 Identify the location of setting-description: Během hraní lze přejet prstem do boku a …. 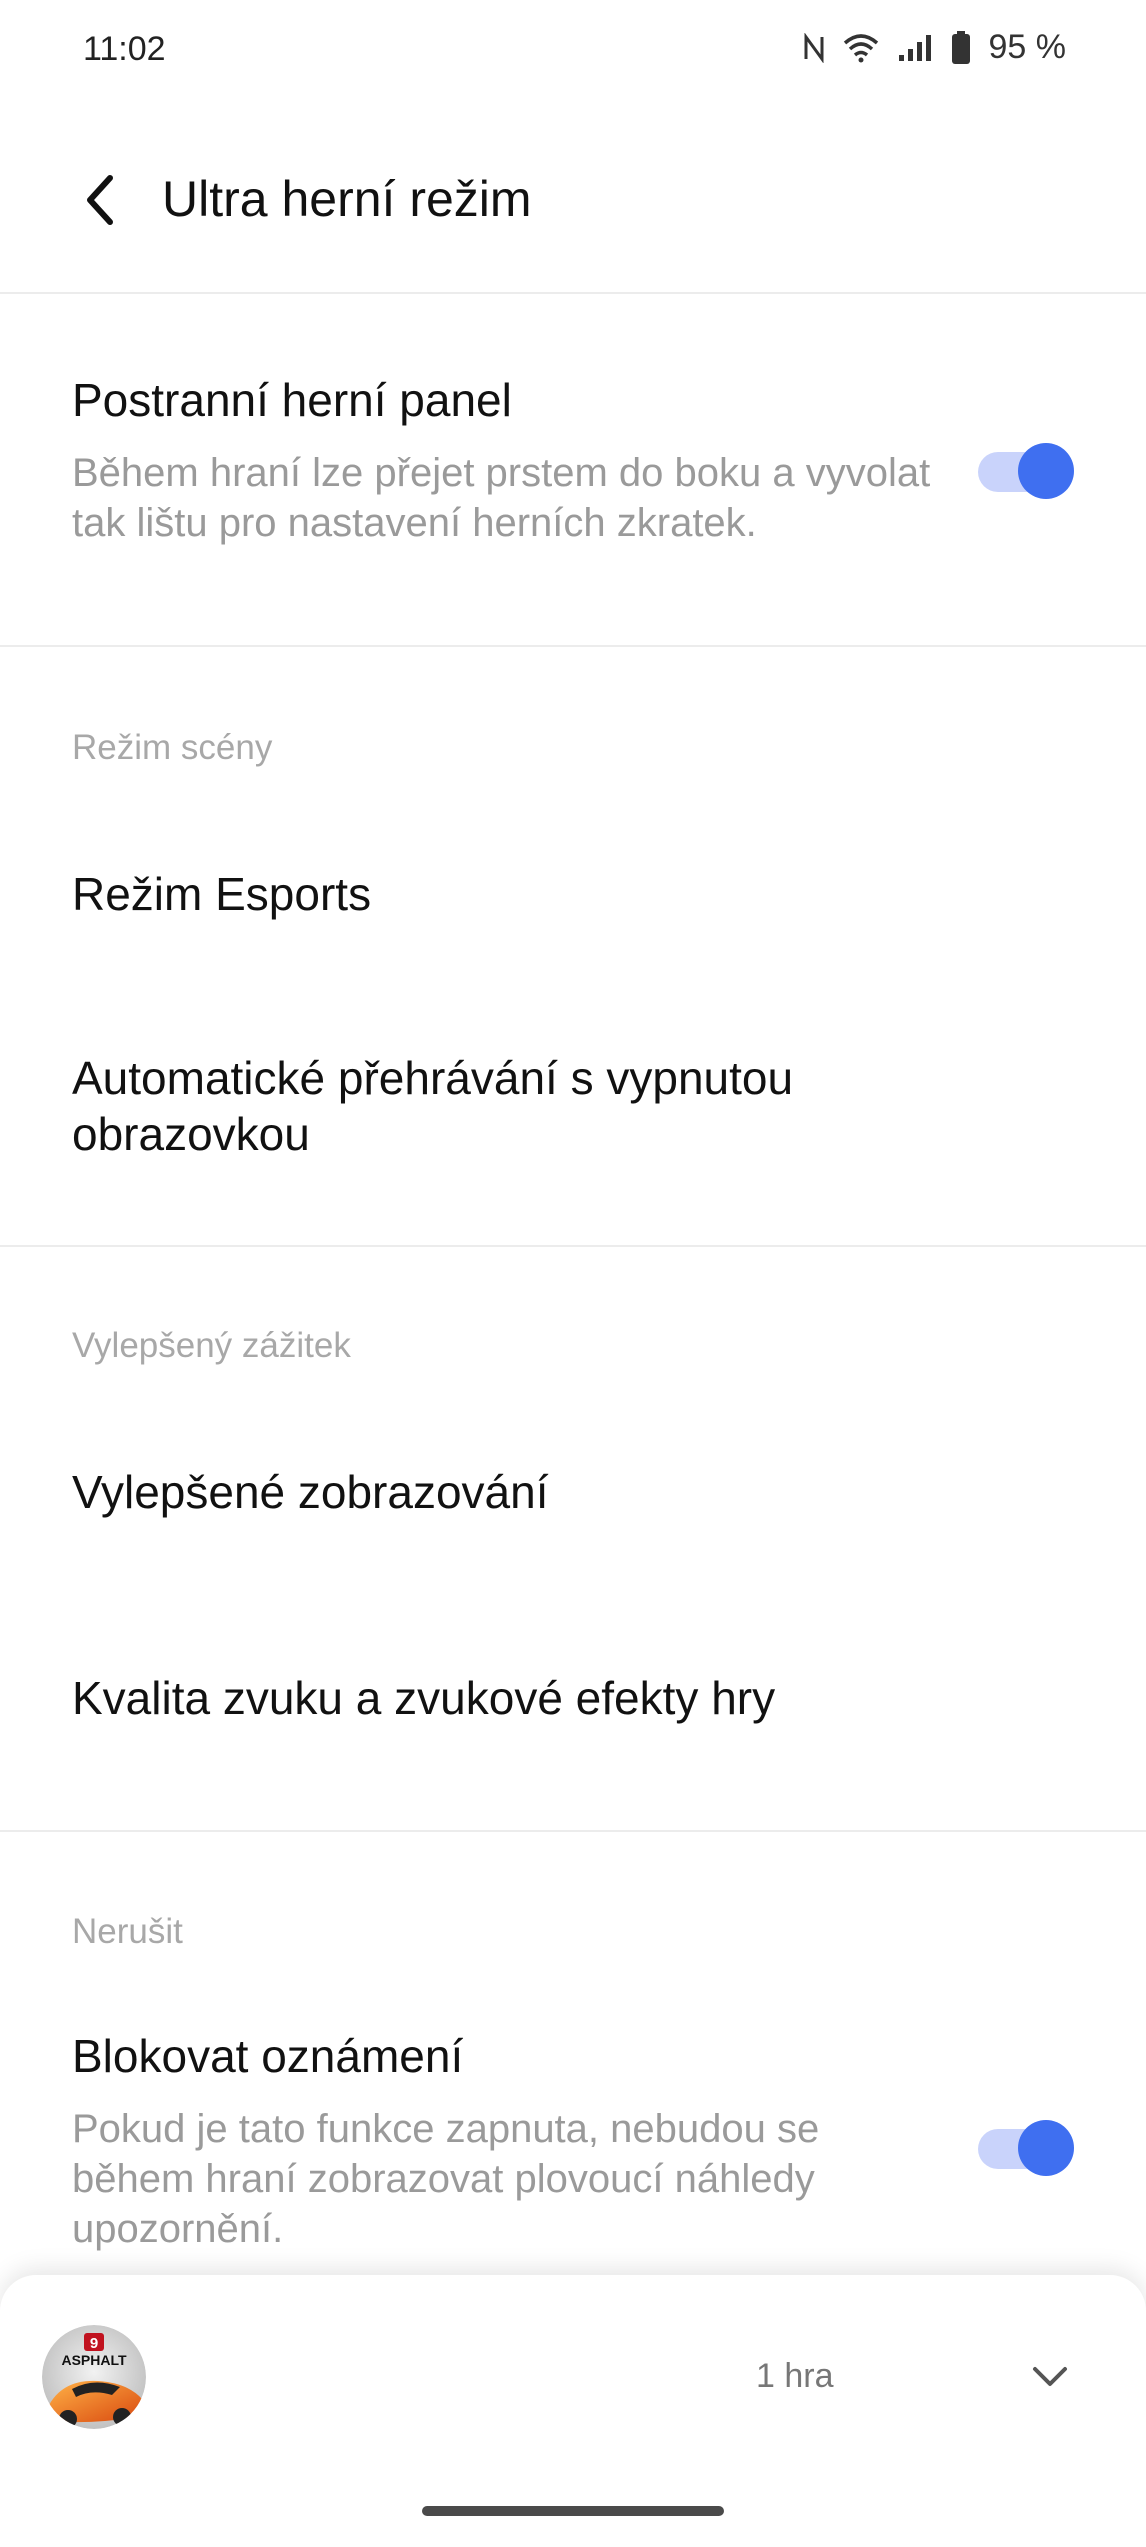
(501, 498).